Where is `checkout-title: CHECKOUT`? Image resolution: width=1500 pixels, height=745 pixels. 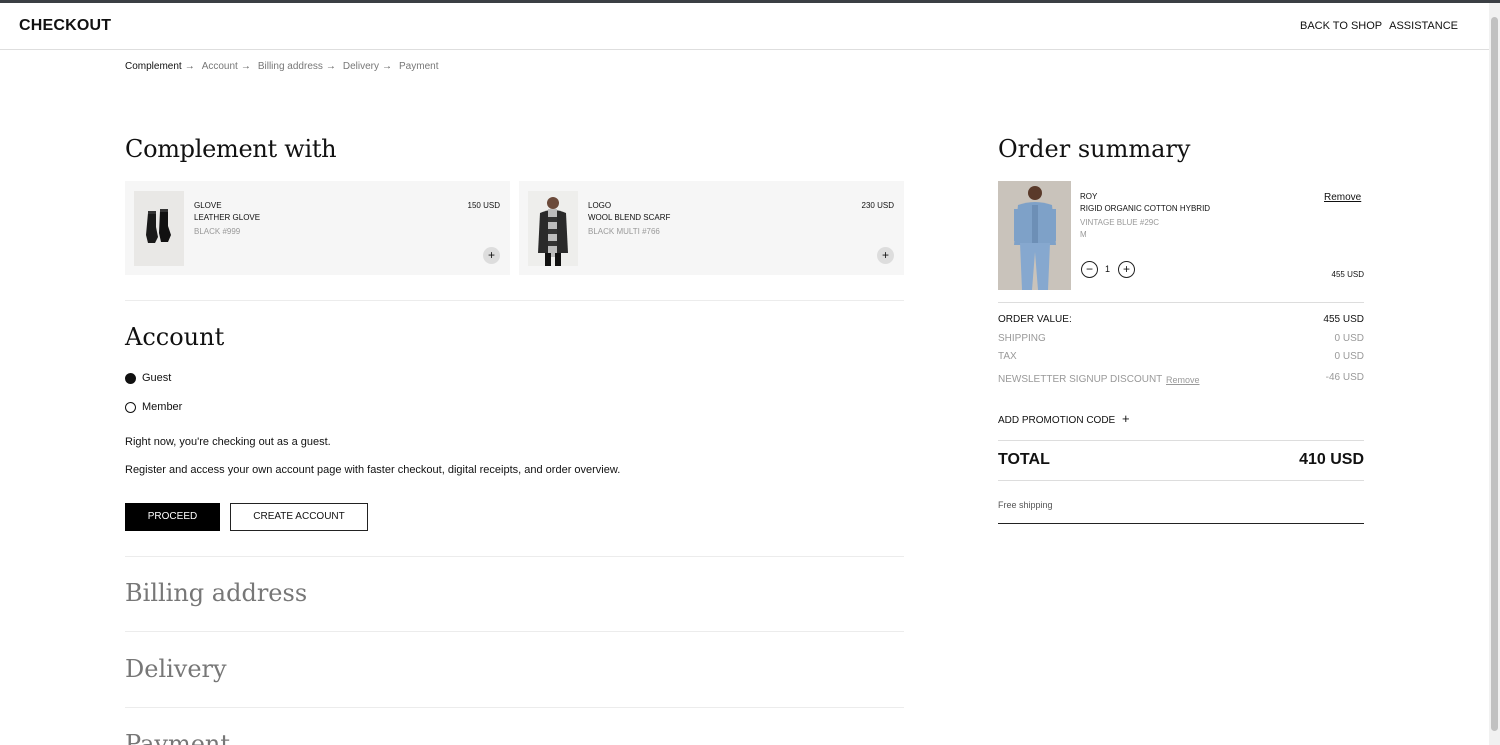 checkout-title: CHECKOUT is located at coordinates (65, 25).